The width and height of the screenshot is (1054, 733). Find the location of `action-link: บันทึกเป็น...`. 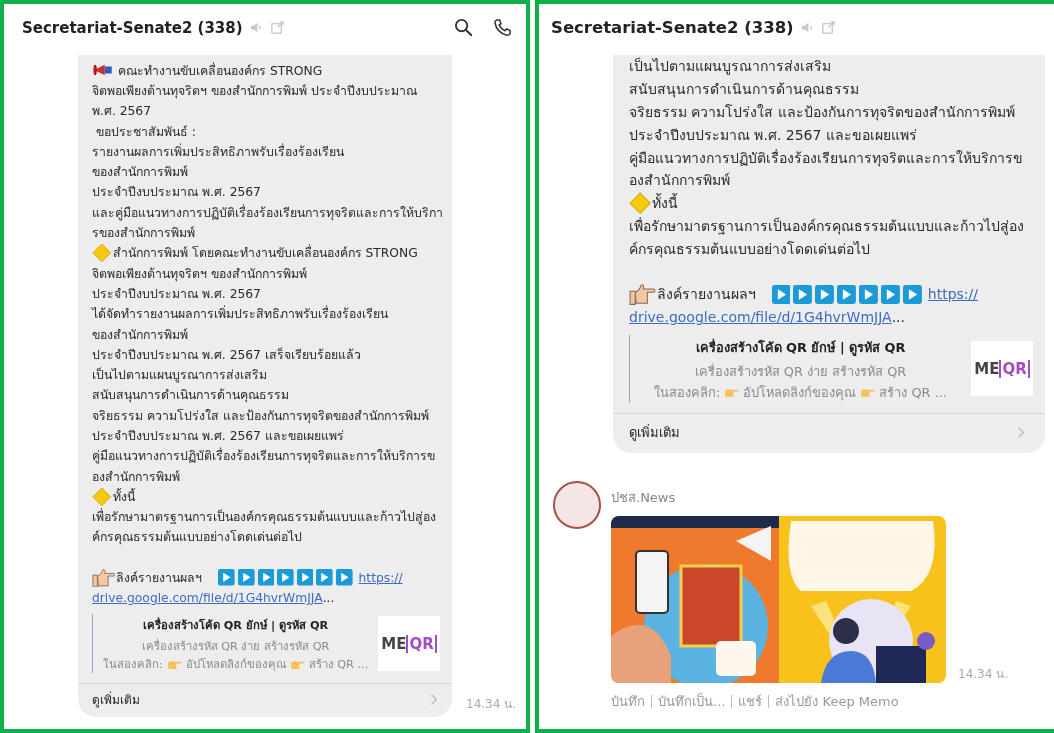

action-link: บันทึกเป็น... is located at coordinates (691, 701).